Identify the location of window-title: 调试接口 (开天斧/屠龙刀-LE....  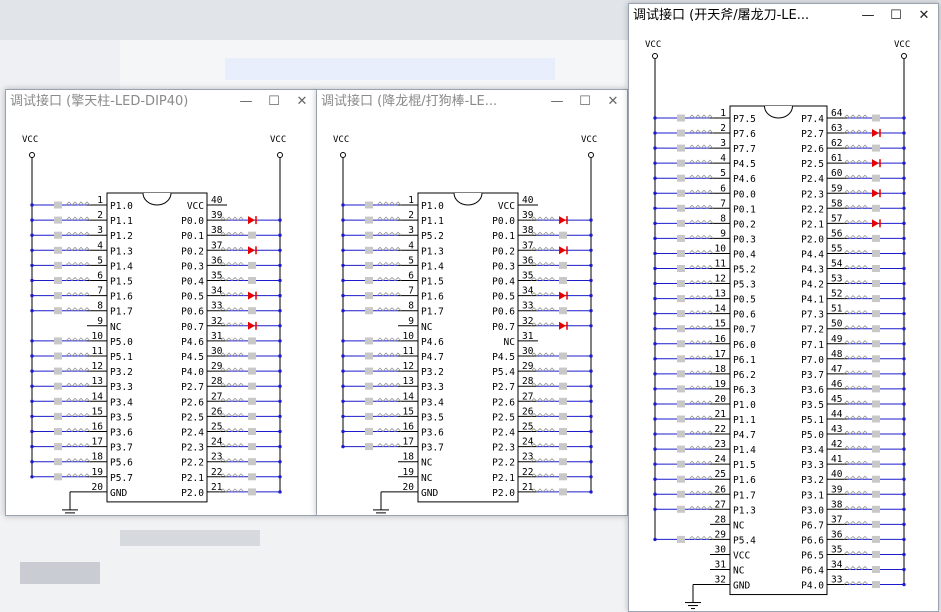
(721, 15).